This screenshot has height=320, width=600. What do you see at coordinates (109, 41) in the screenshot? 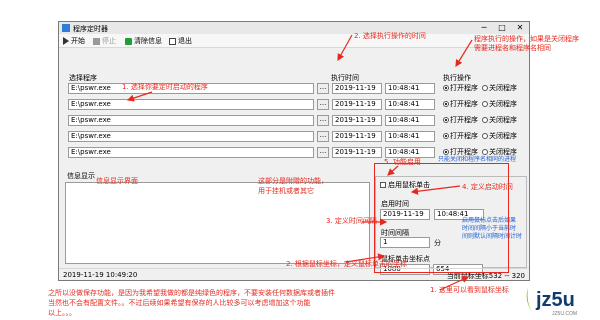
I see `stop-label: 停止` at bounding box center [109, 41].